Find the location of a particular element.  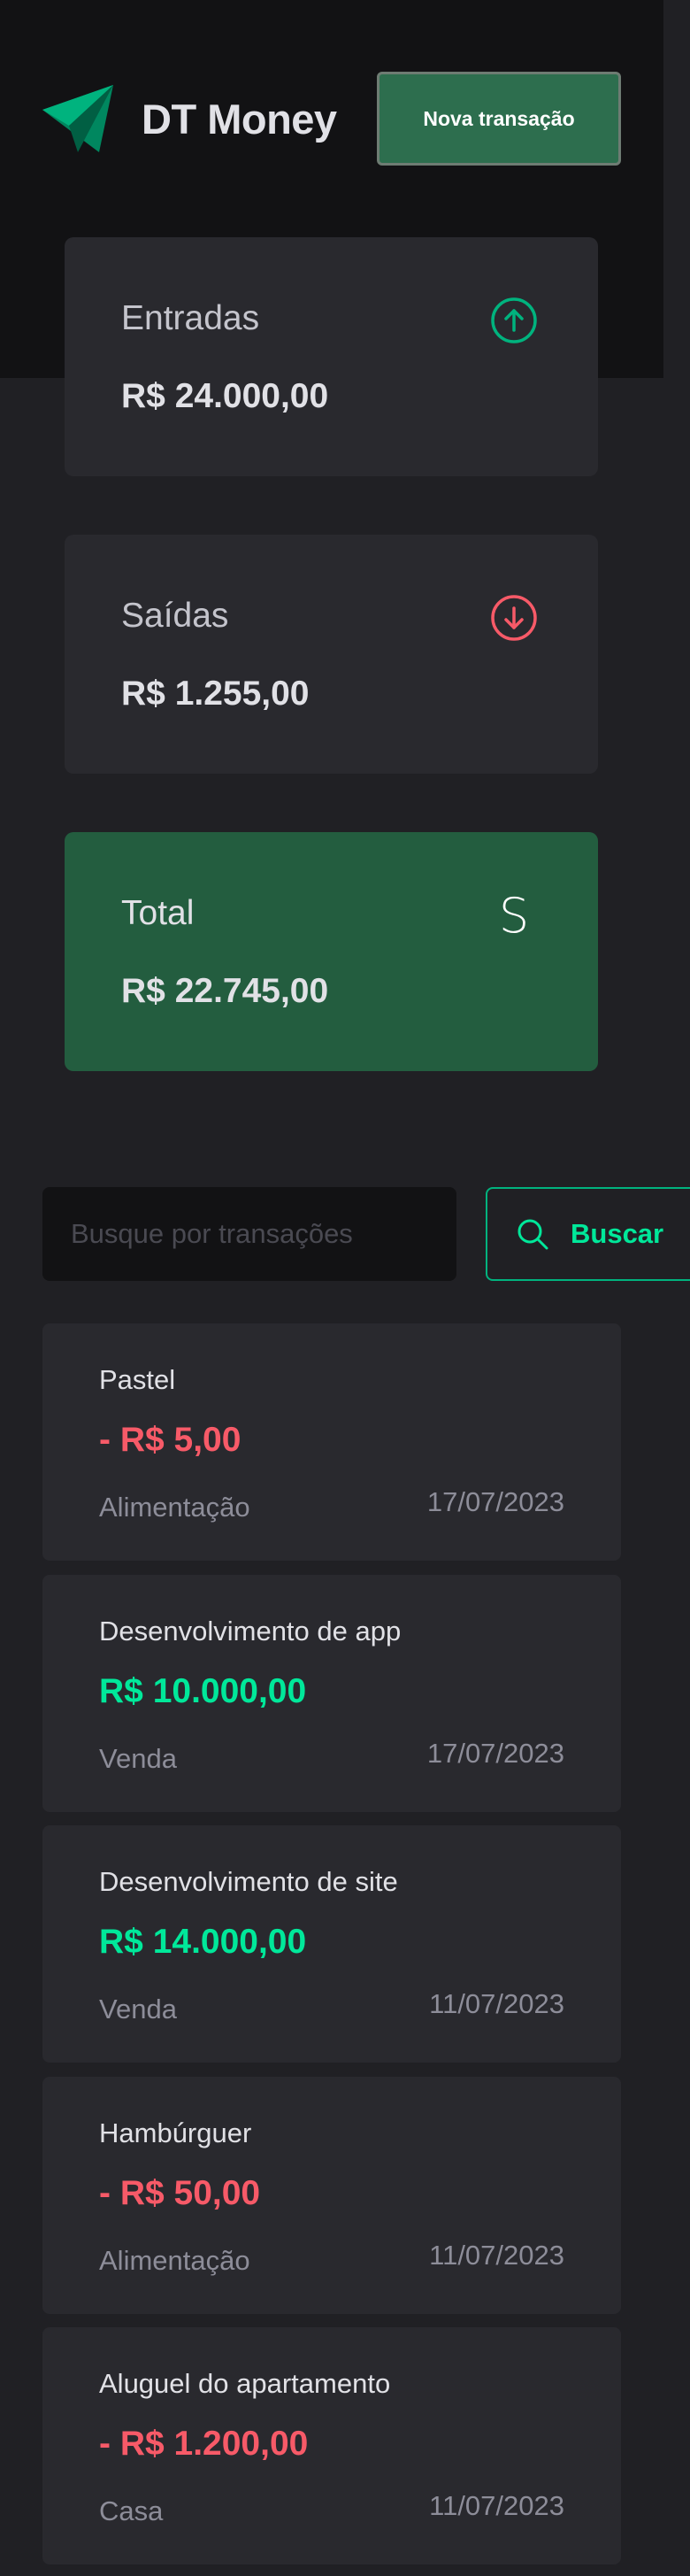

transaction-value: - R$ 5,00 is located at coordinates (170, 1440).